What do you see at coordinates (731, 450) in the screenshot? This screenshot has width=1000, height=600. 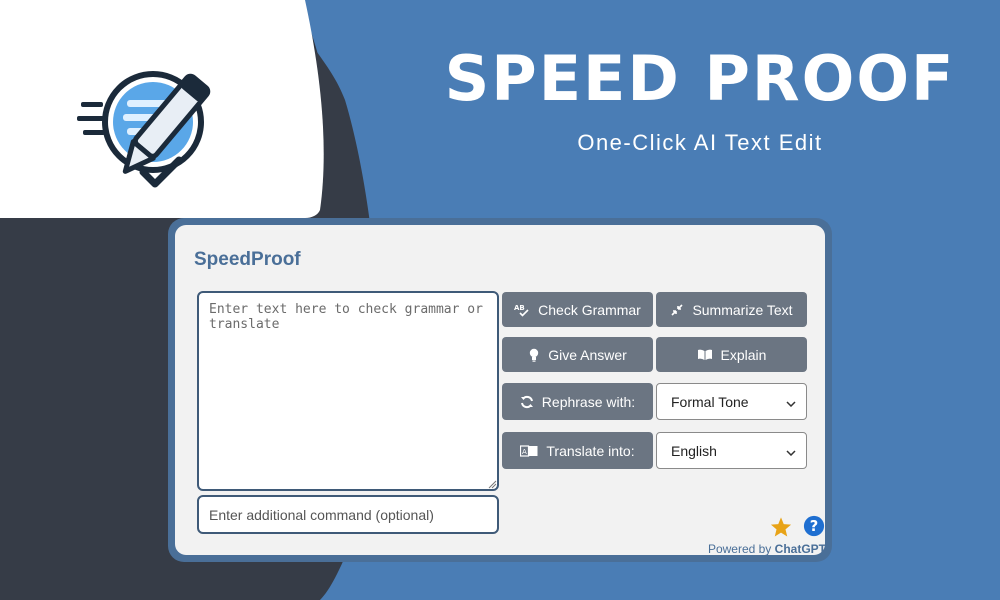 I see `language-select: English` at bounding box center [731, 450].